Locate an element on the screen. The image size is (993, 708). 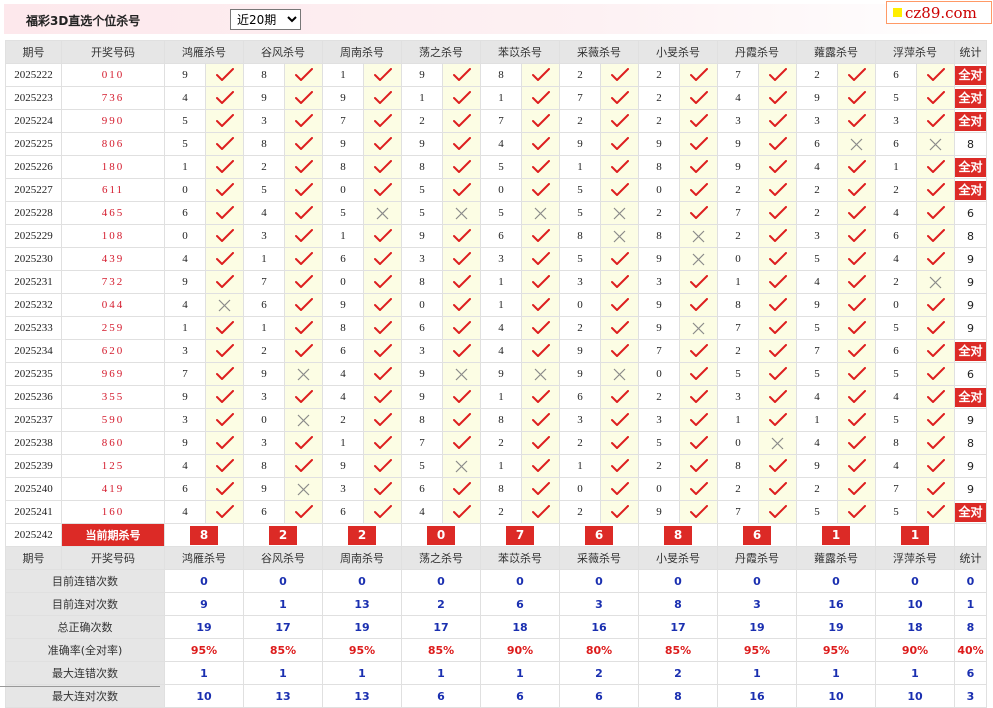
summary-label: 总正确次数 is located at coordinates (85, 627).